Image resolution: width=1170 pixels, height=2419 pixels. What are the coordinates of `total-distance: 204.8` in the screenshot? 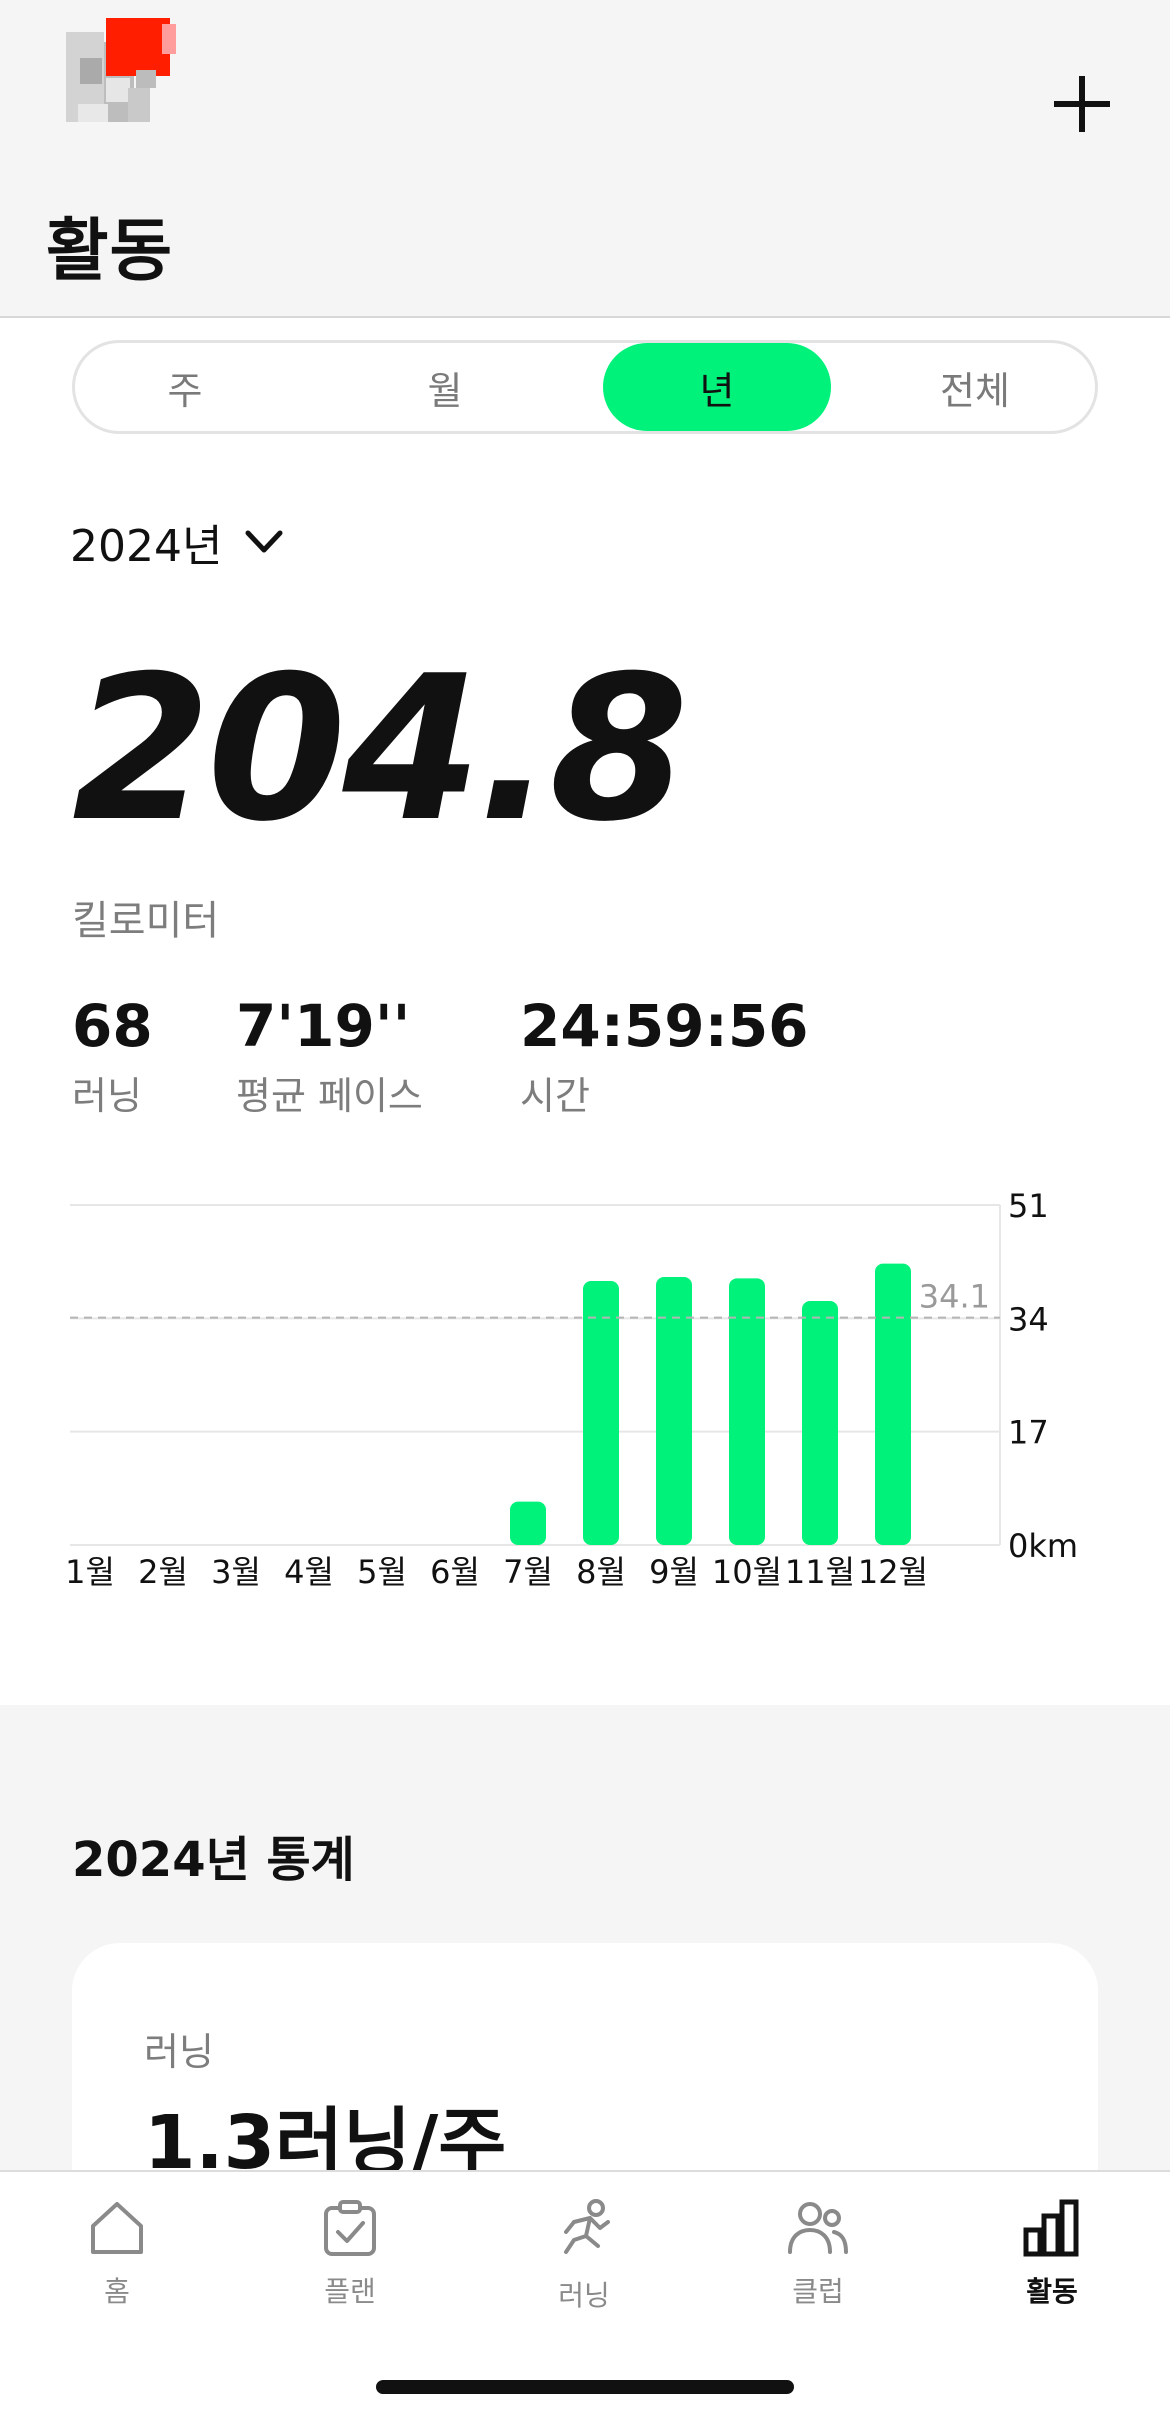 It's located at (380, 749).